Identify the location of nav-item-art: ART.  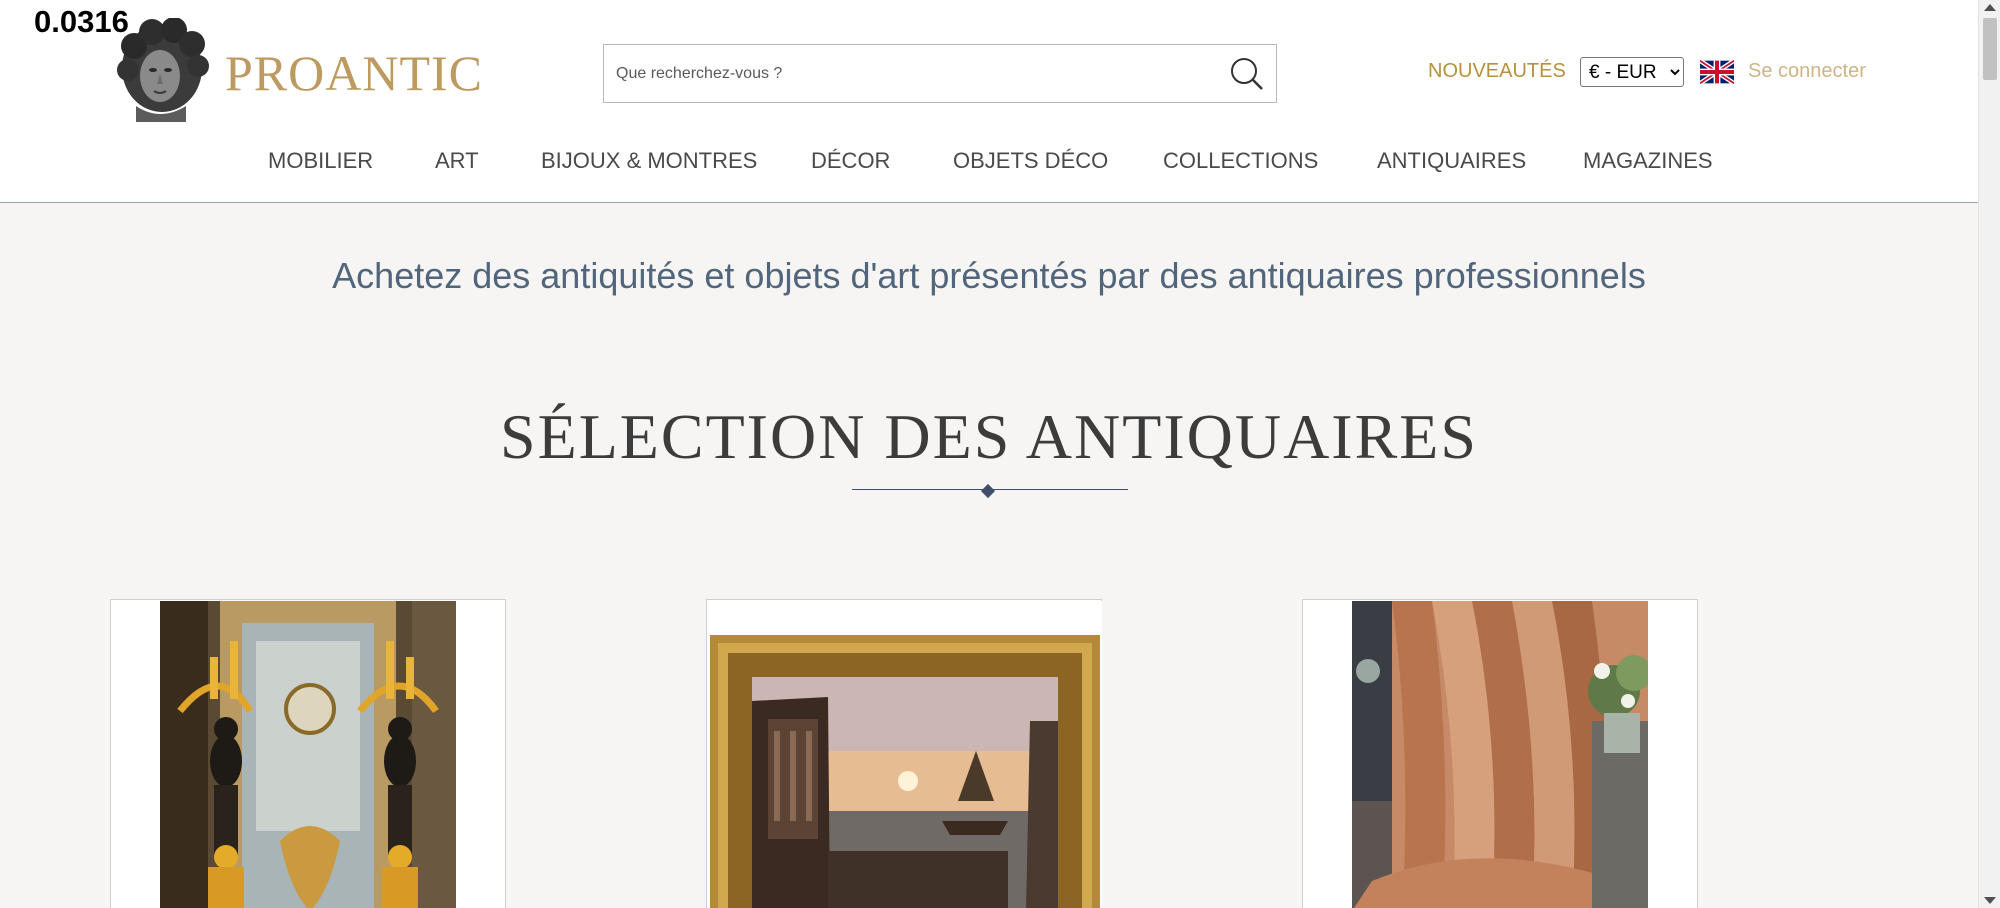
(457, 161).